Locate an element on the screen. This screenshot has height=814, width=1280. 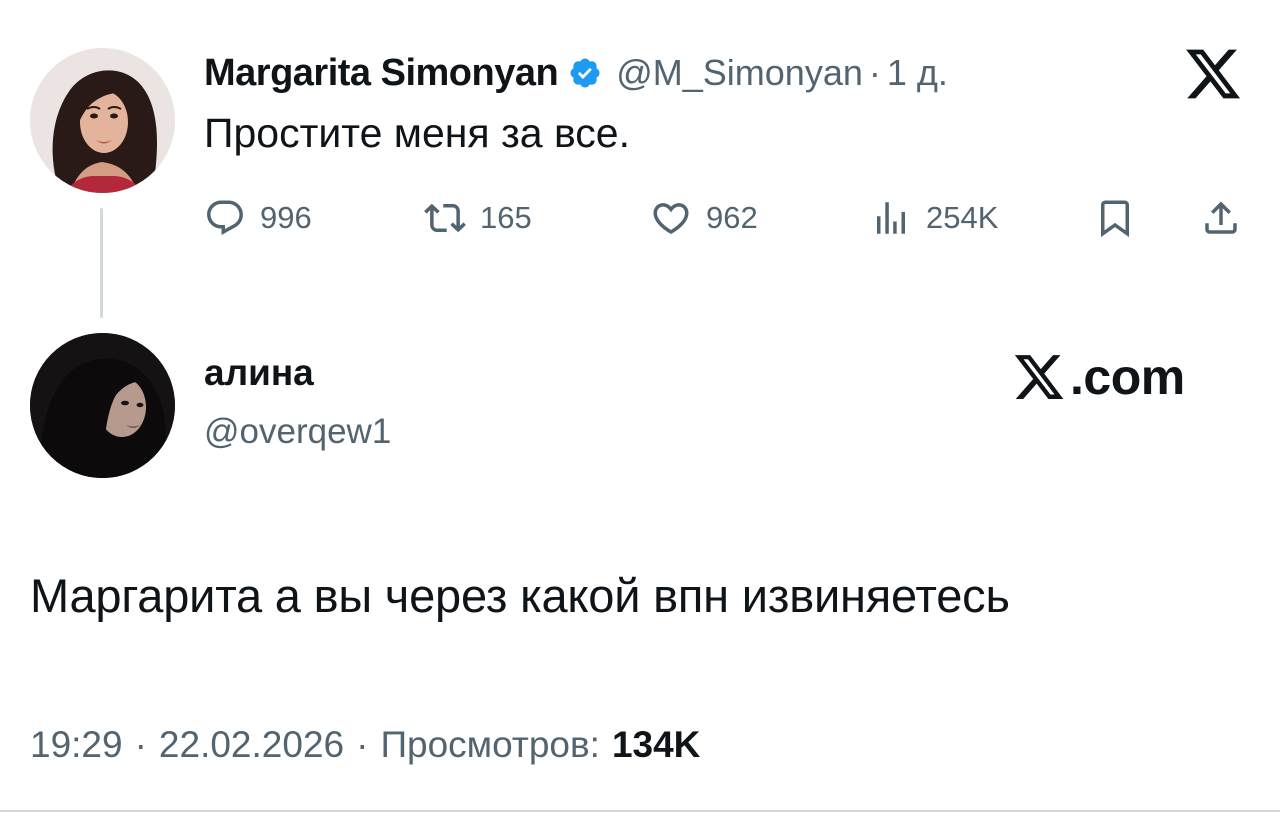
analytics-icon is located at coordinates (891, 218).